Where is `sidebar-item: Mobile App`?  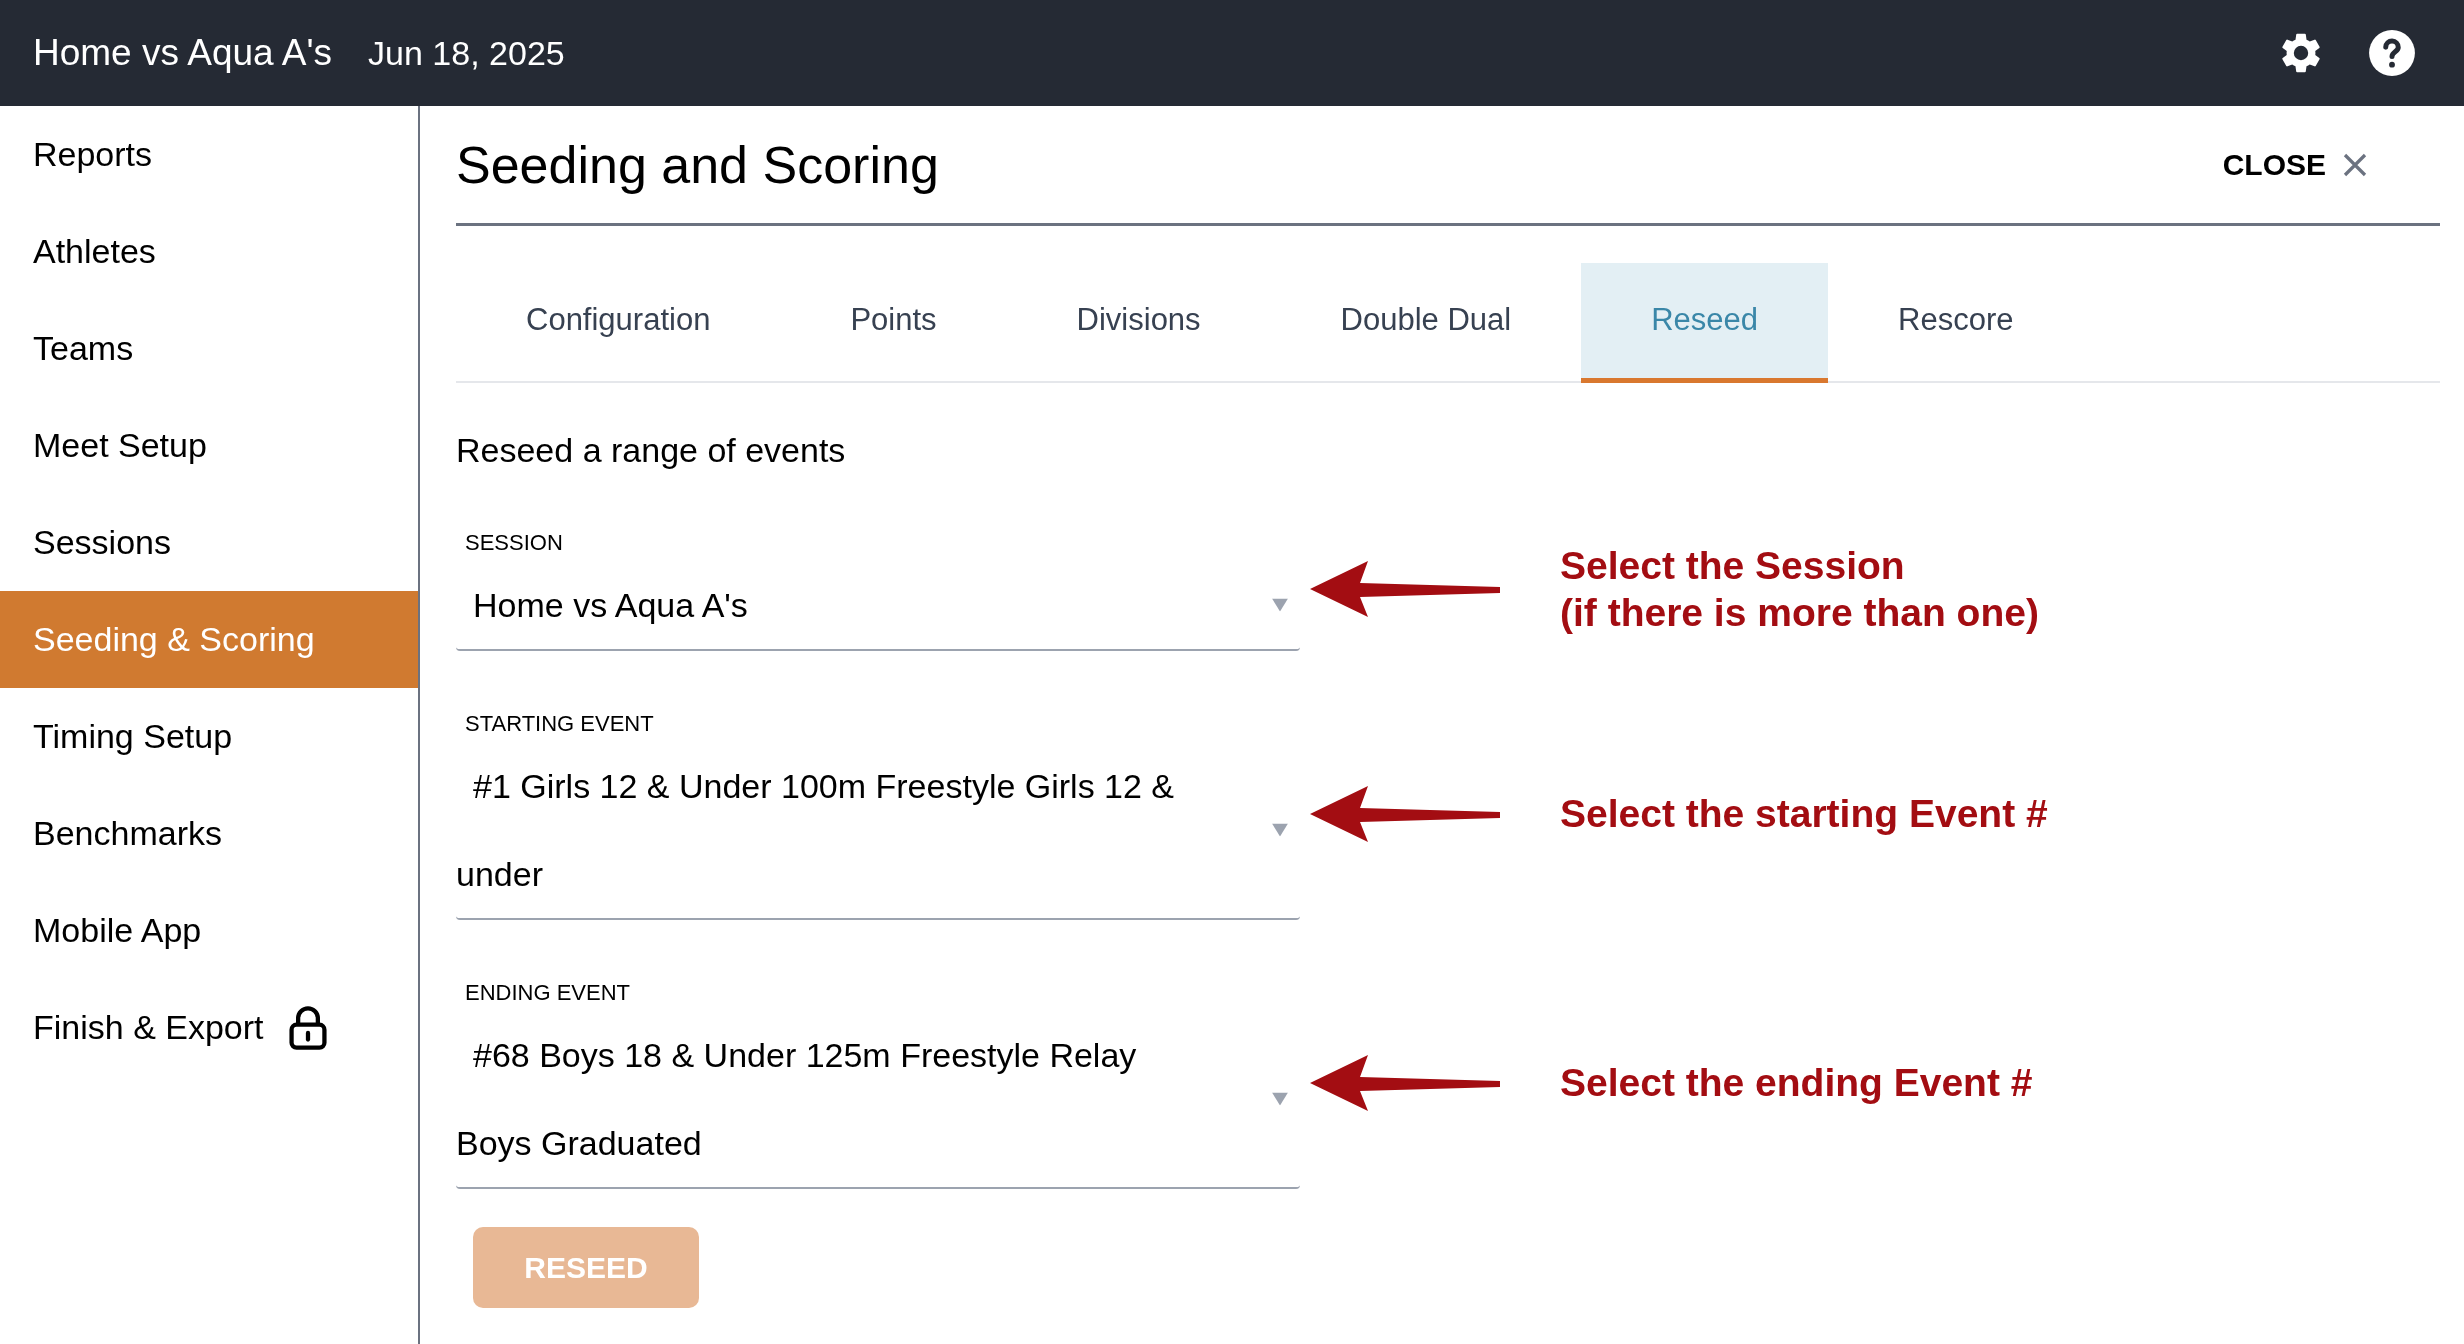
sidebar-item: Mobile App is located at coordinates (209, 930).